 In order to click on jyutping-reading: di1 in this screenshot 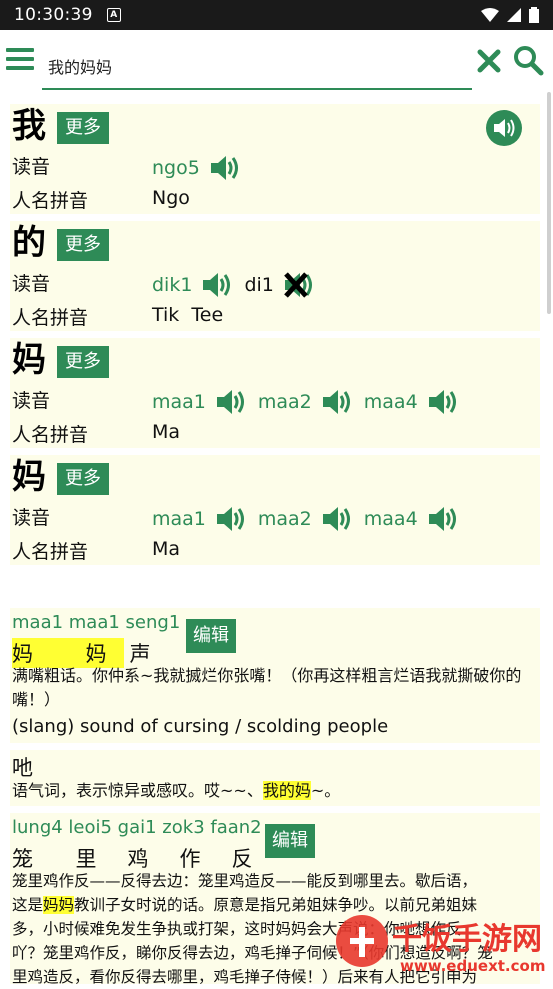, I will do `click(259, 285)`.